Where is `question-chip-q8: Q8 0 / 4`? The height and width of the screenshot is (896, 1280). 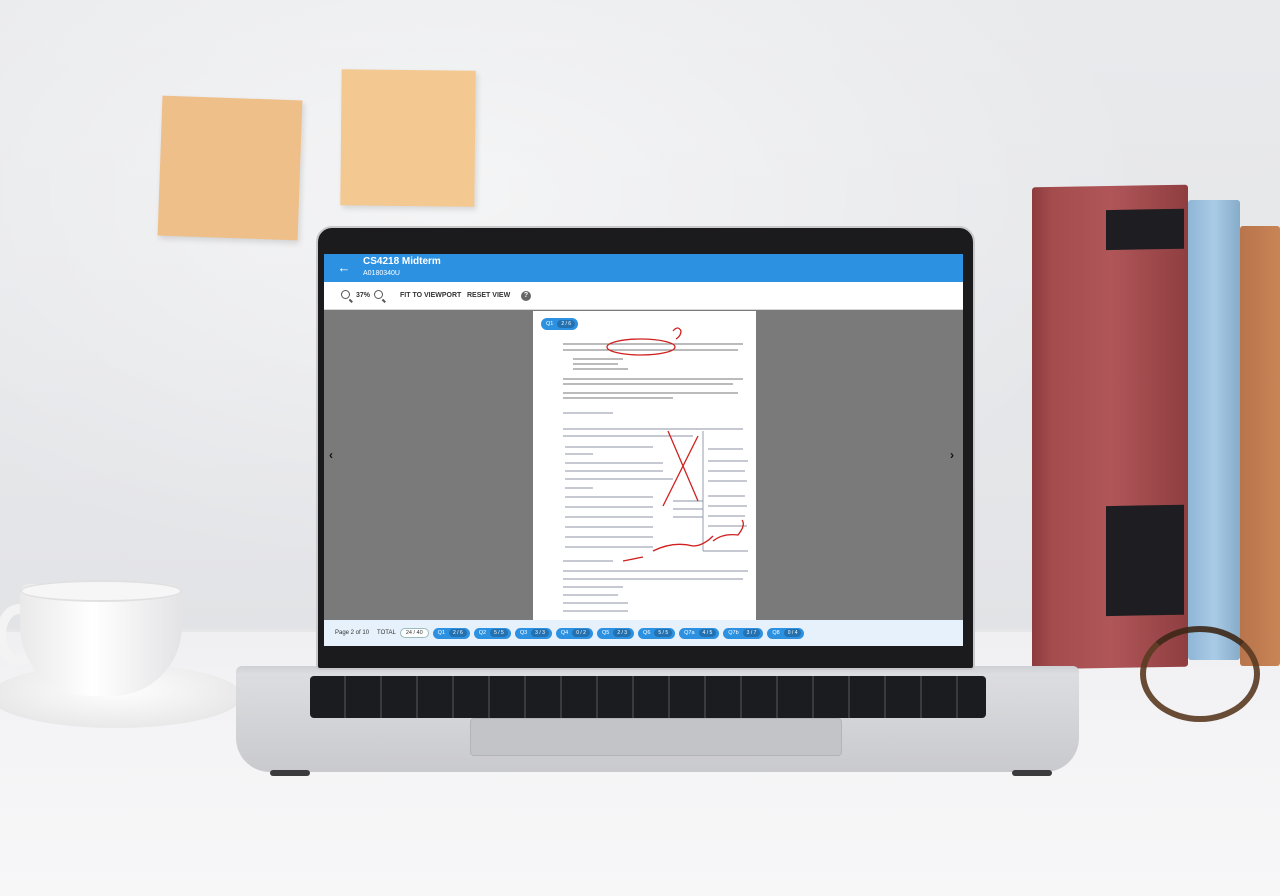 question-chip-q8: Q8 0 / 4 is located at coordinates (786, 633).